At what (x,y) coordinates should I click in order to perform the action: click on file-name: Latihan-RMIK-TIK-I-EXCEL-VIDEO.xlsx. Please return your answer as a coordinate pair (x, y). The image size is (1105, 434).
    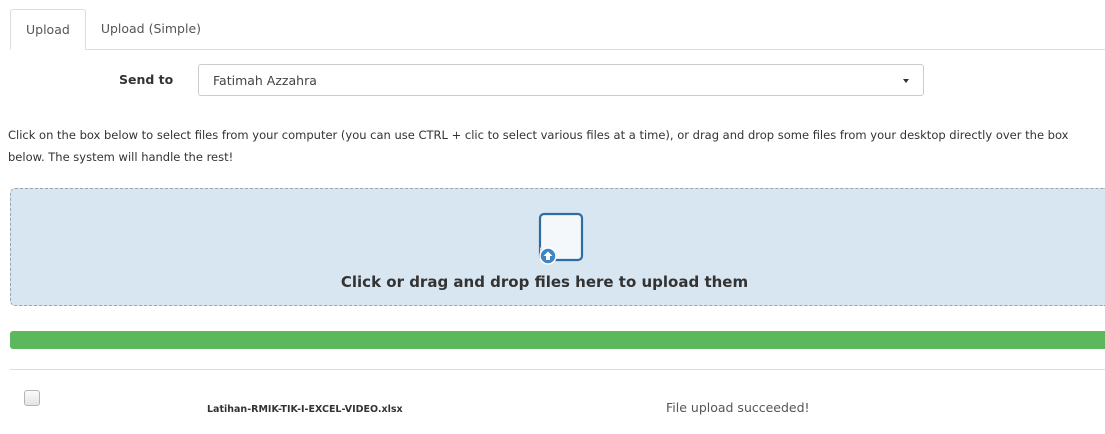
    Looking at the image, I should click on (305, 409).